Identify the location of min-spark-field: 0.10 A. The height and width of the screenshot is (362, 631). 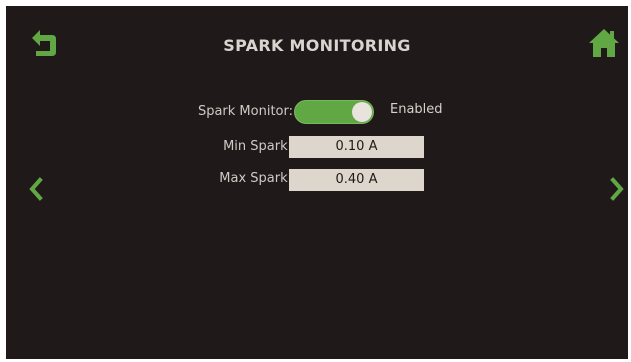
(356, 147).